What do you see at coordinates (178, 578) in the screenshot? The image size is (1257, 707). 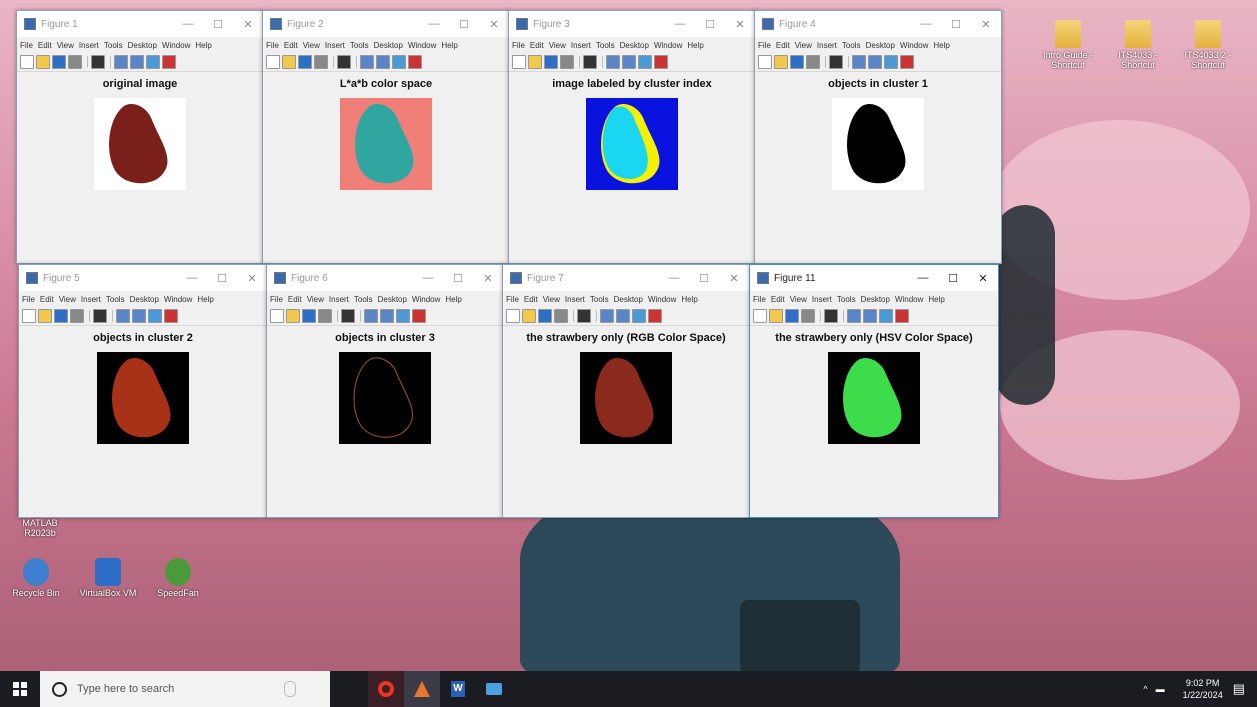 I see `desktop-icon-speedfan: SpeedFan` at bounding box center [178, 578].